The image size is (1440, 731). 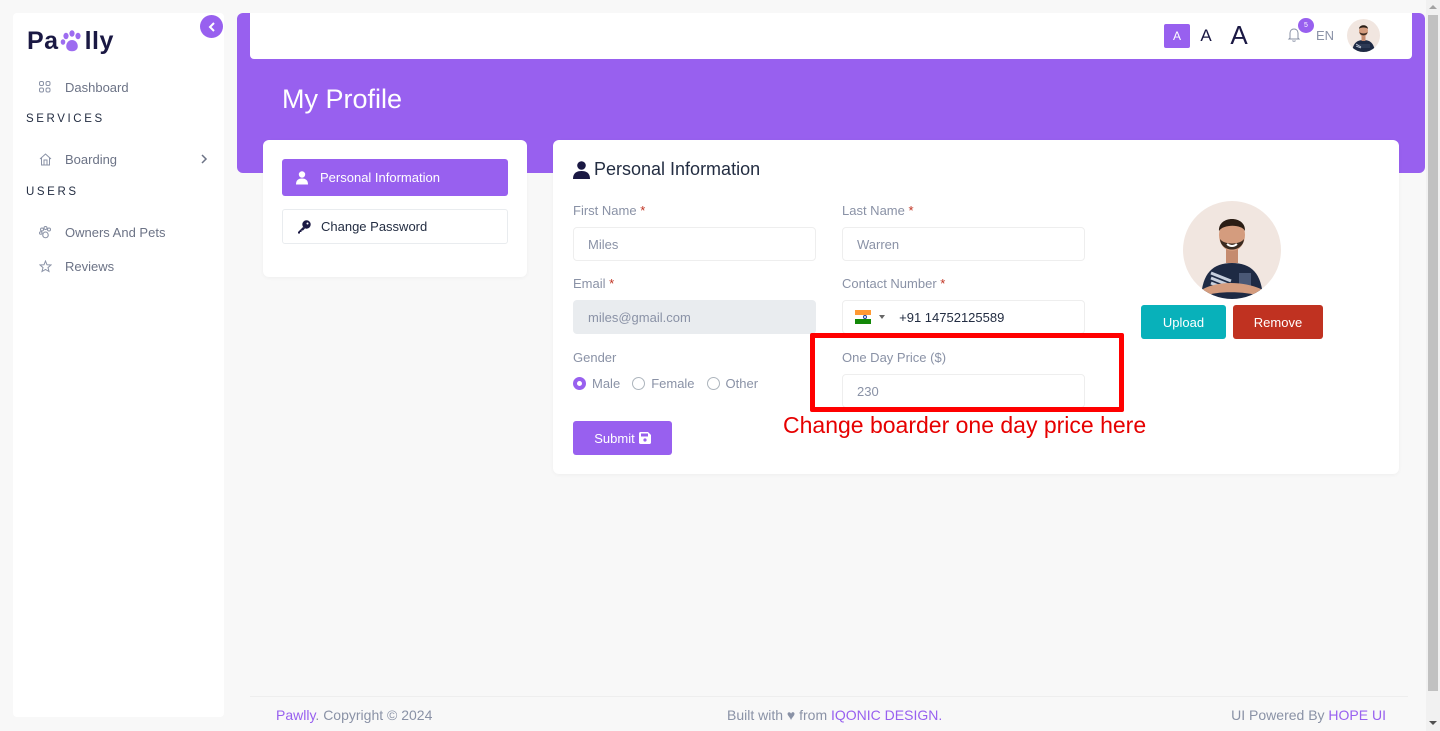 I want to click on profile-picture, so click(x=1232, y=250).